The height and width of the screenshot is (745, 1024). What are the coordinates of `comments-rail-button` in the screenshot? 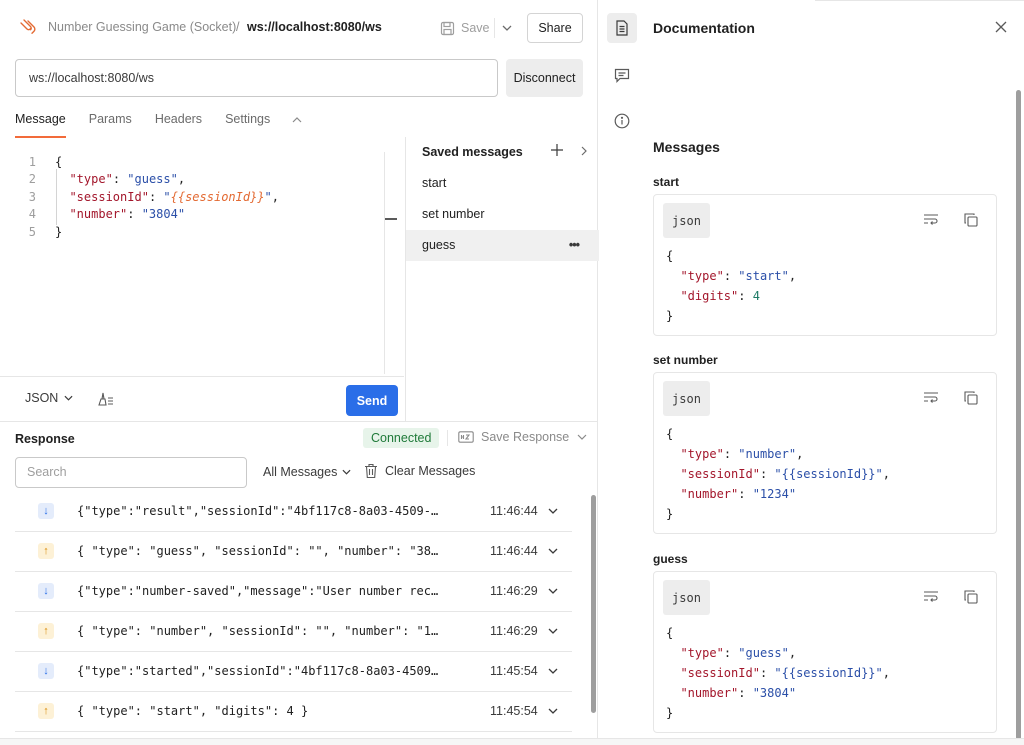 It's located at (622, 75).